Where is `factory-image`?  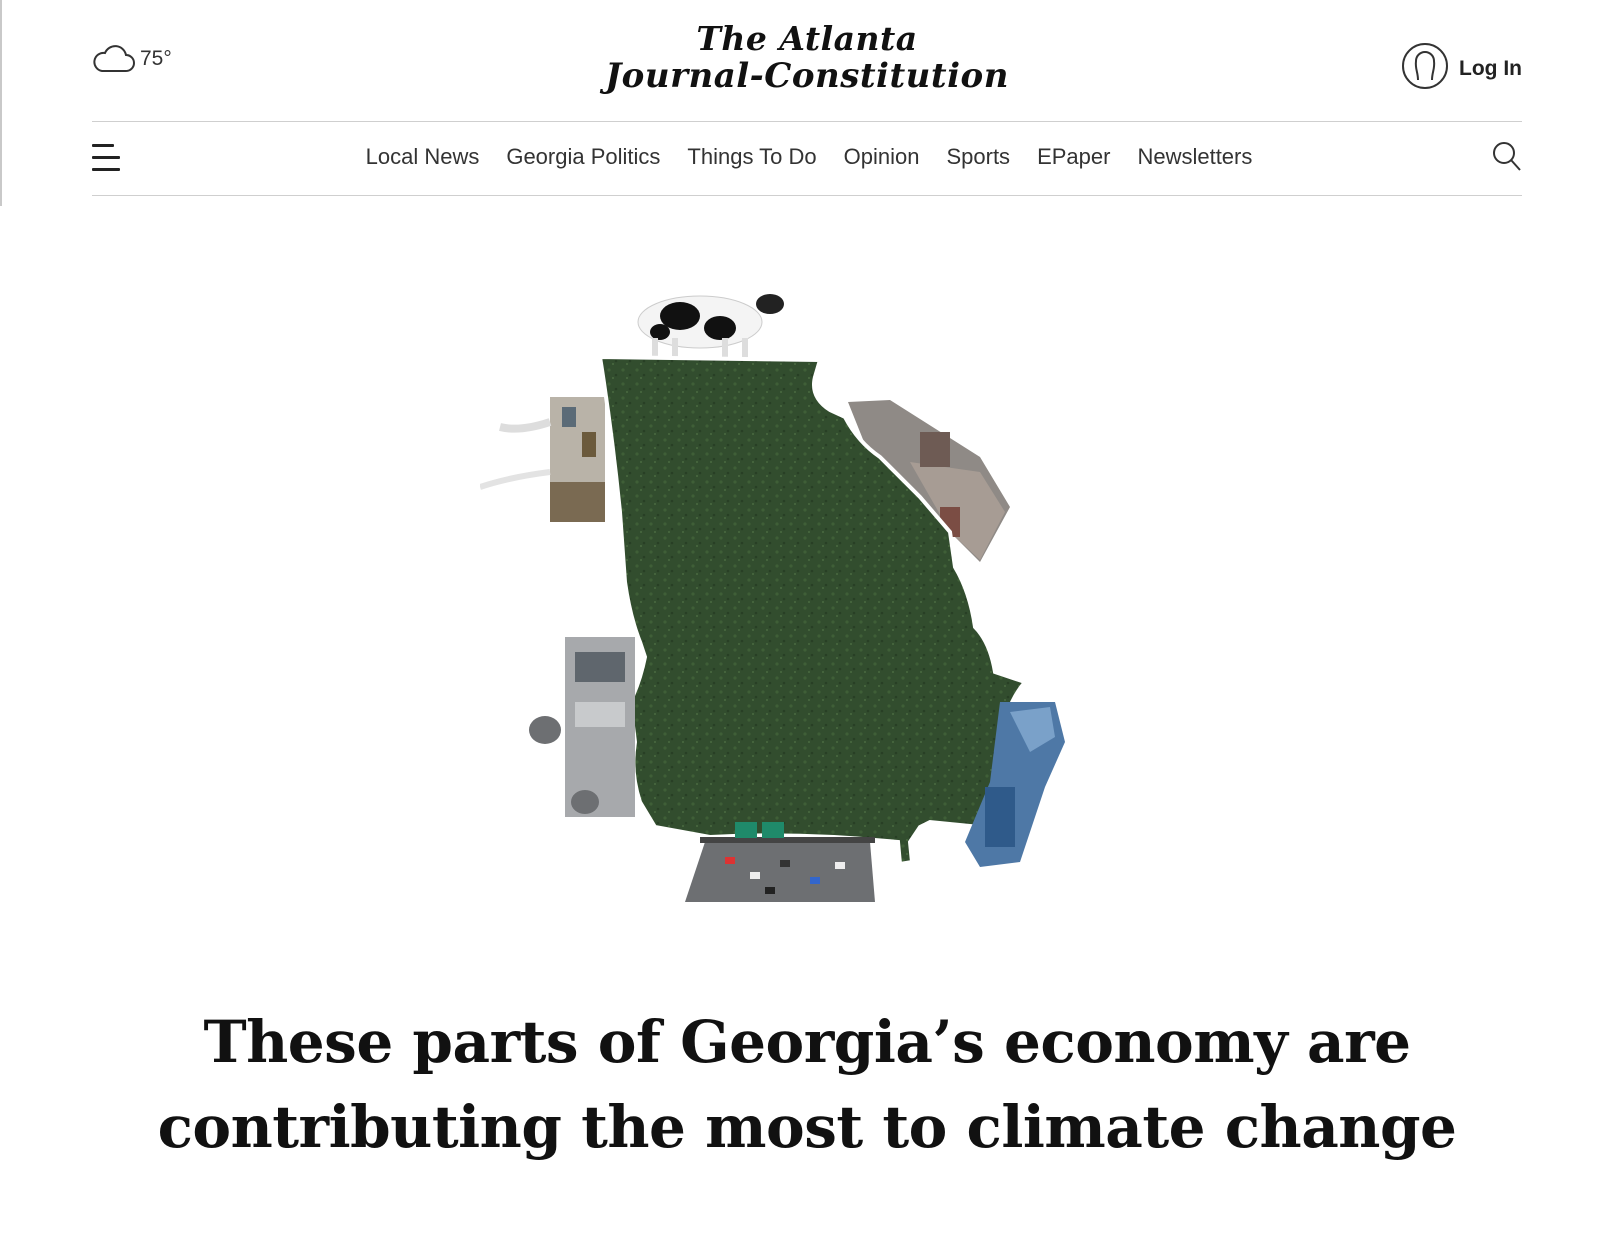
factory-image is located at coordinates (582, 727).